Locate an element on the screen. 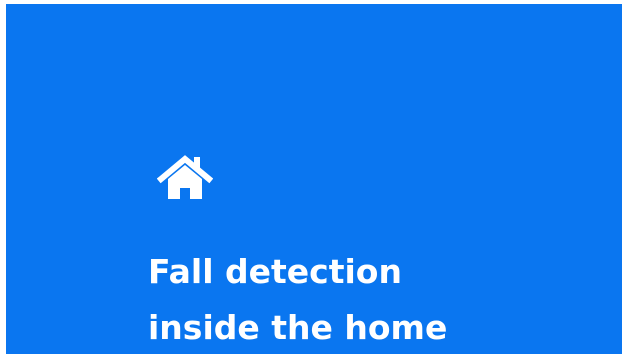 This screenshot has height=354, width=628. title-line-2: inside the home is located at coordinates (298, 327).